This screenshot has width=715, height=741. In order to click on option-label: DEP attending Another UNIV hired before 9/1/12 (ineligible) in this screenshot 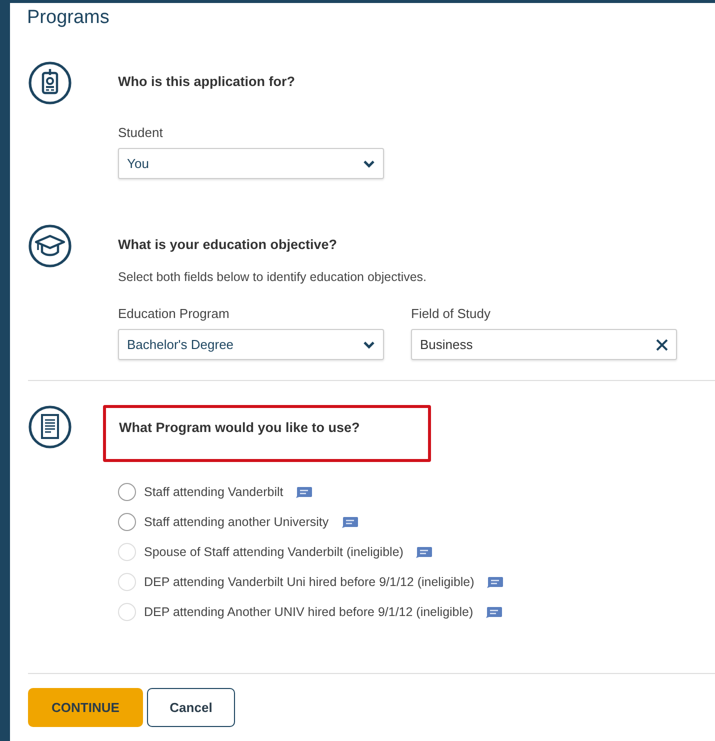, I will do `click(309, 612)`.